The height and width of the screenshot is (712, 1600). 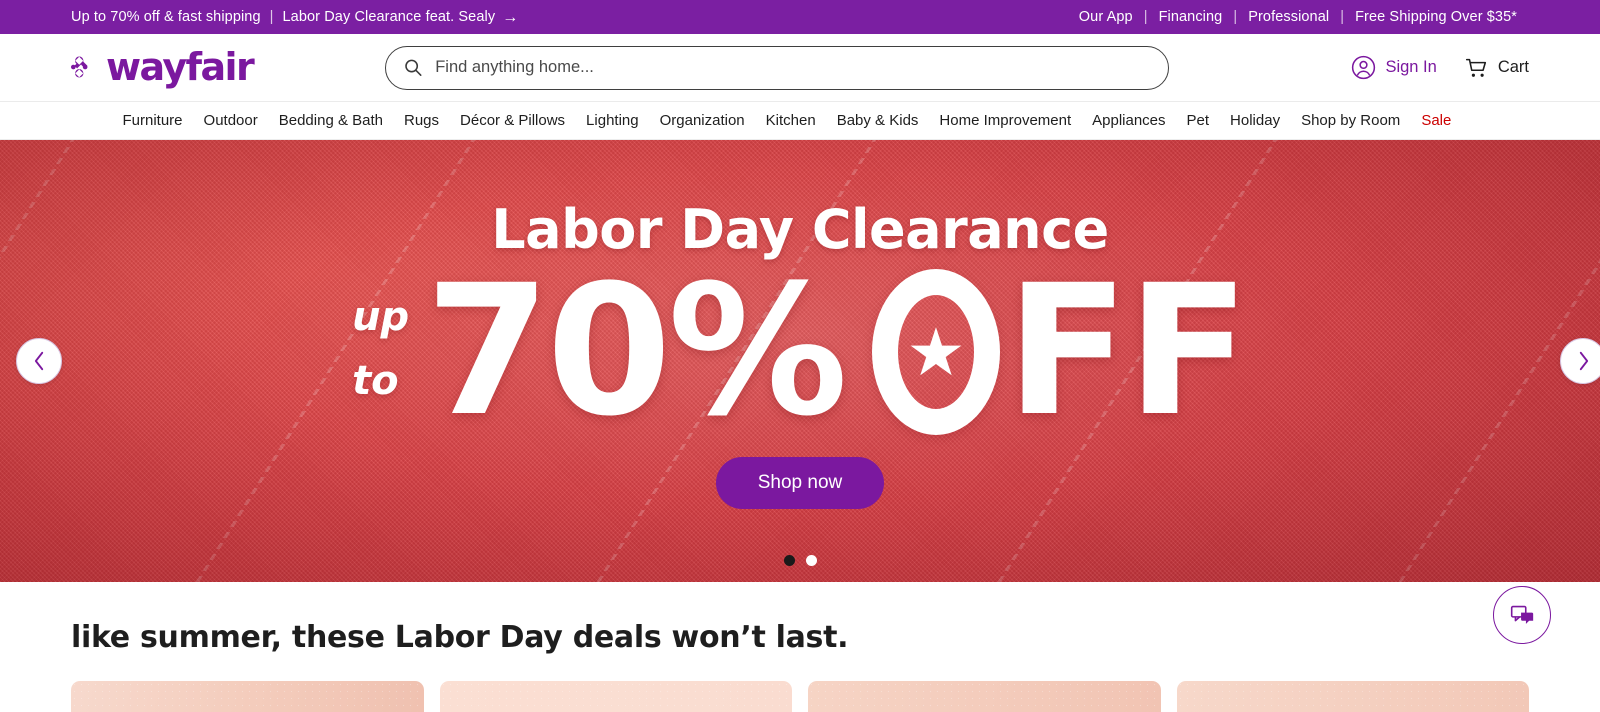 I want to click on chat-bubble-icon, so click(x=1522, y=614).